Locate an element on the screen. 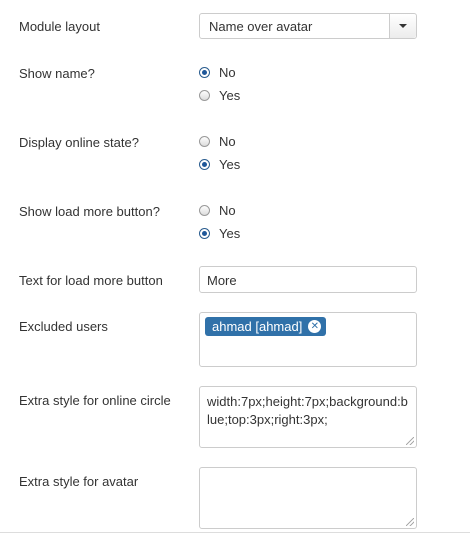 The height and width of the screenshot is (534, 470). display-online-radio-yes is located at coordinates (204, 164).